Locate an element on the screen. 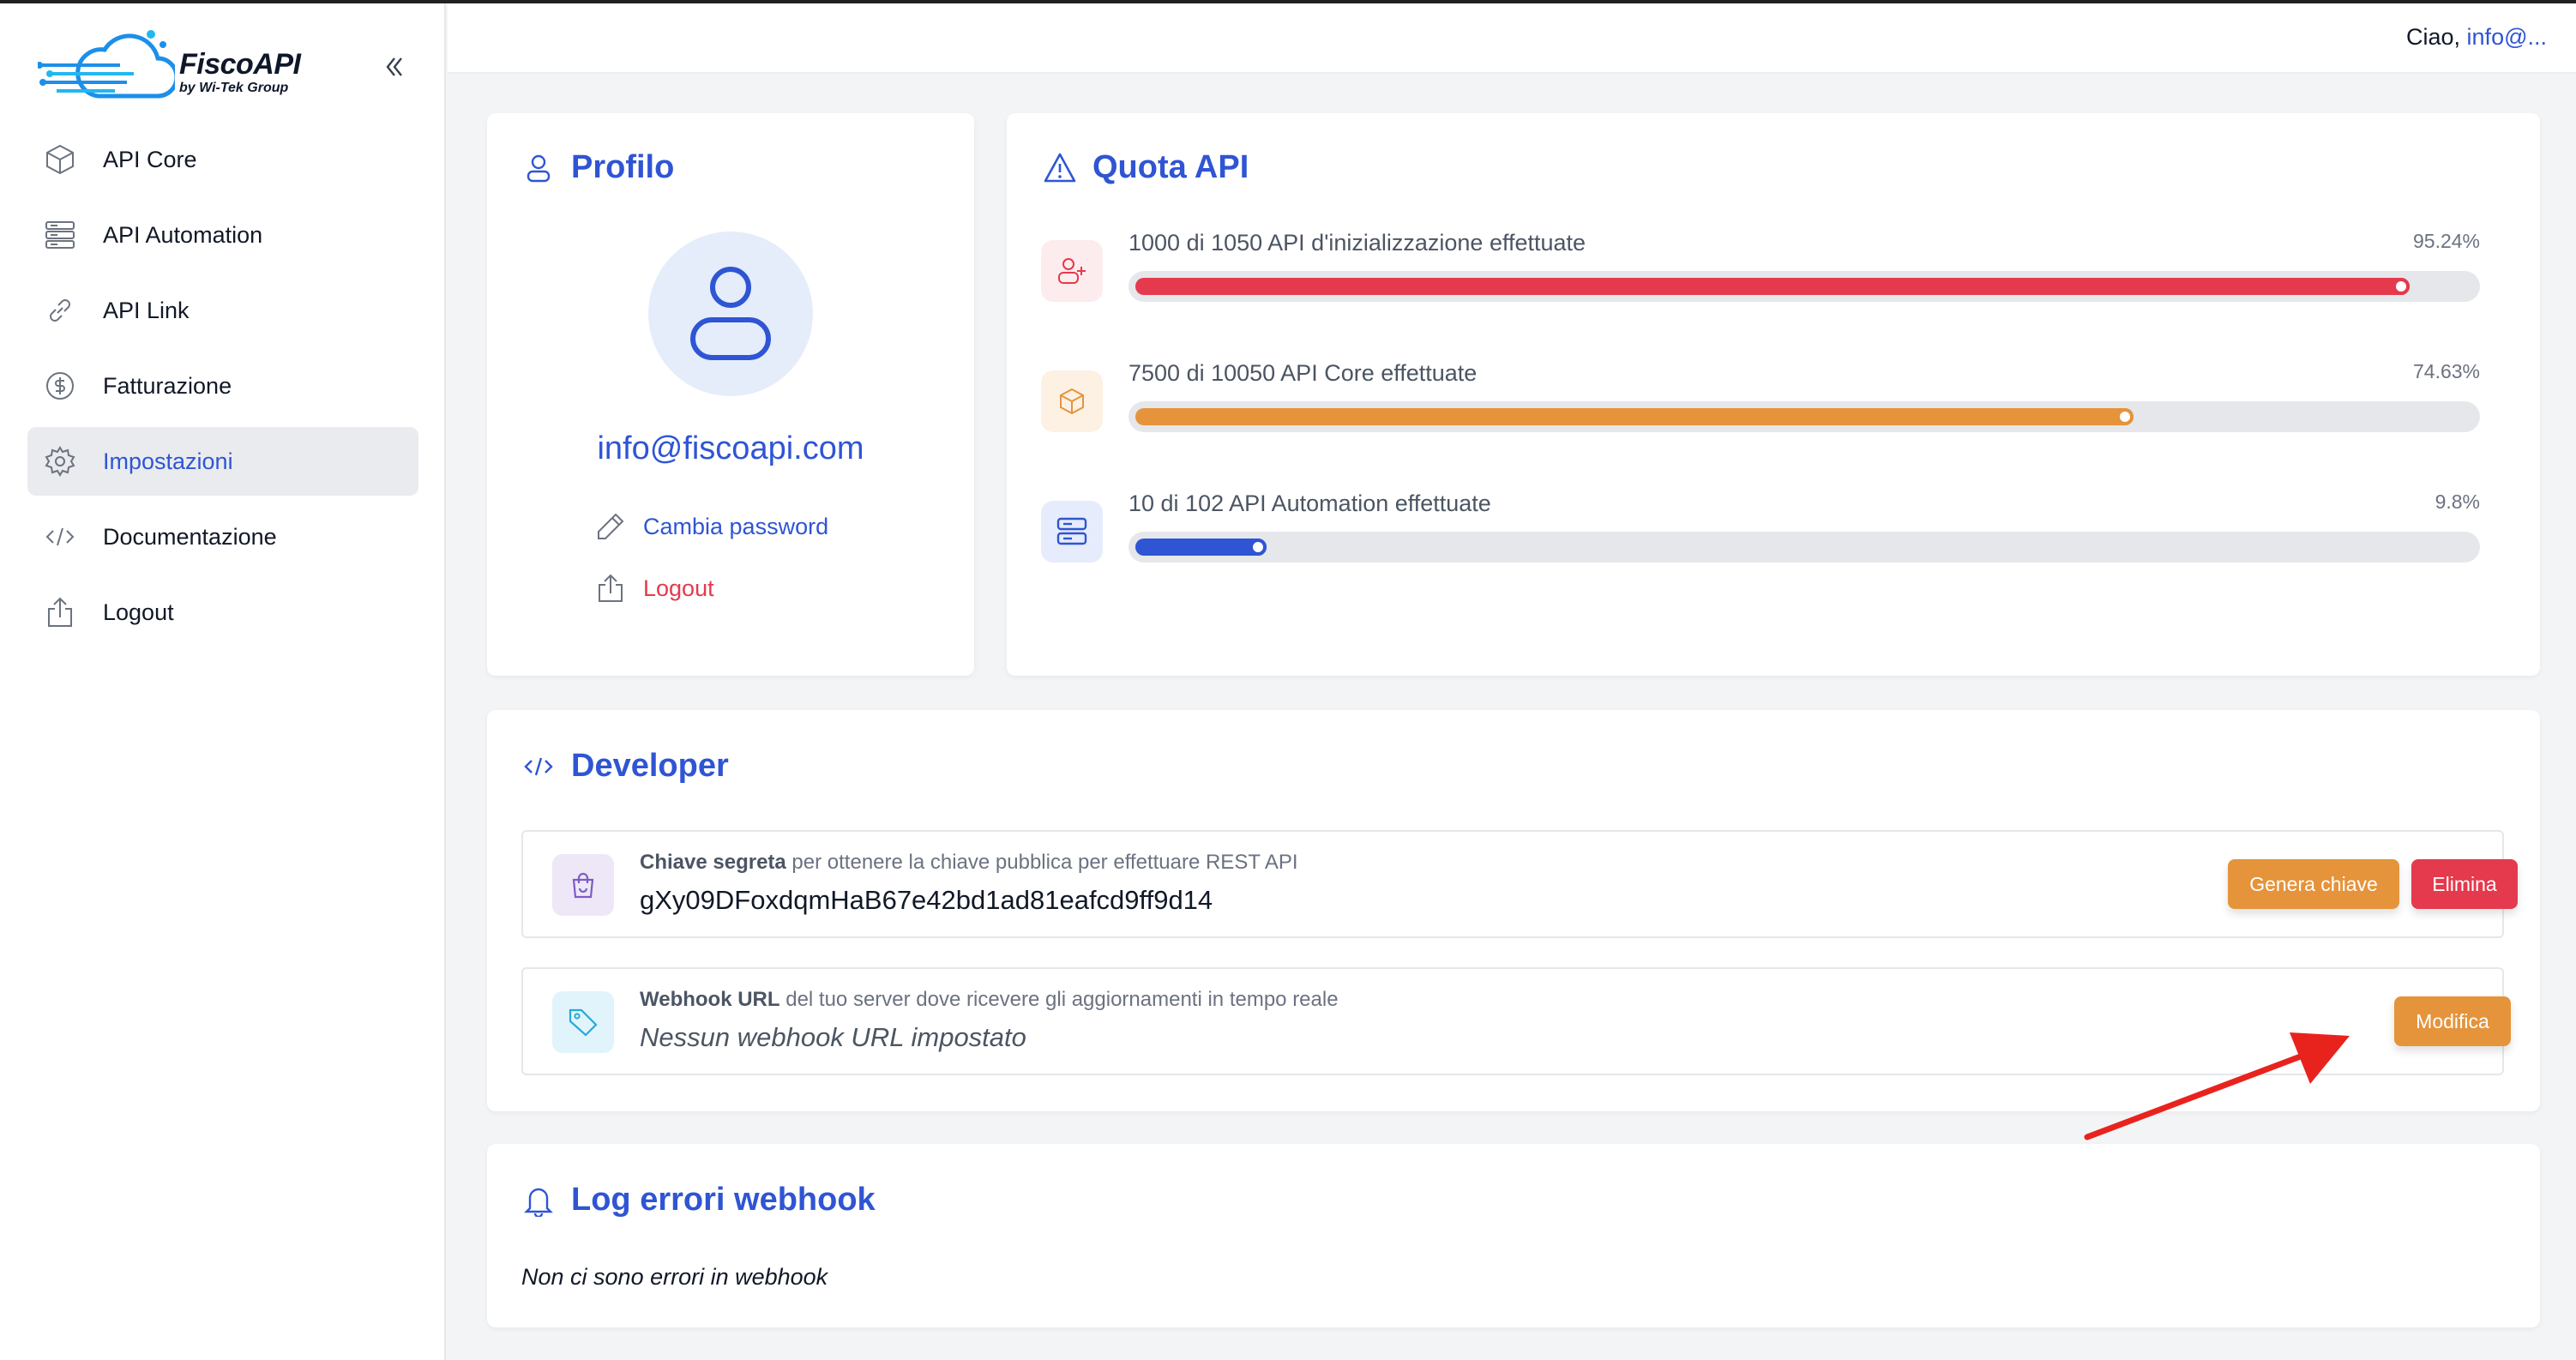 Image resolution: width=2576 pixels, height=1360 pixels. user-plus-icon is located at coordinates (1072, 271).